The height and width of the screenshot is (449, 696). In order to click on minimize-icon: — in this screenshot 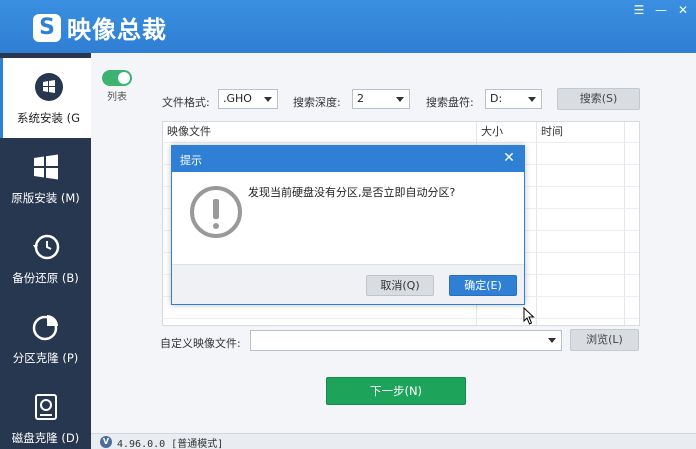, I will do `click(661, 10)`.